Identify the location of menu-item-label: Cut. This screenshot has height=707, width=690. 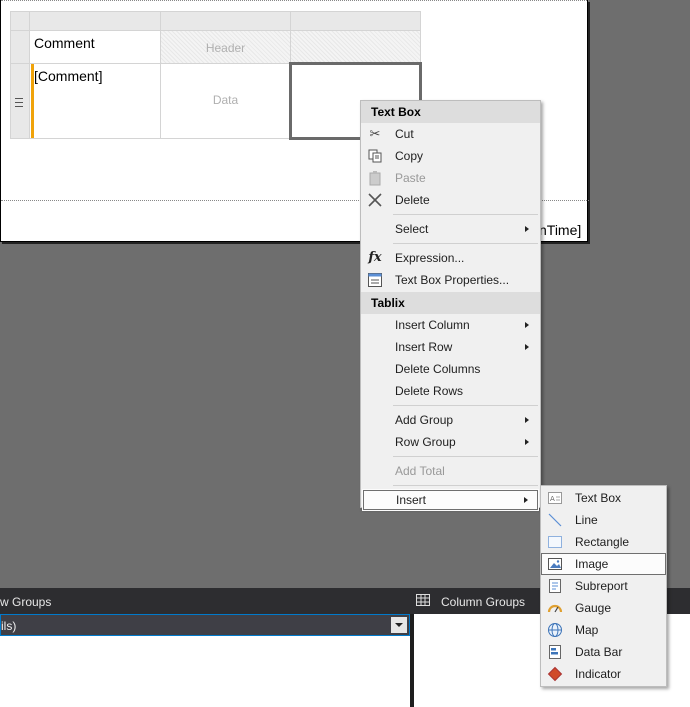
(404, 134).